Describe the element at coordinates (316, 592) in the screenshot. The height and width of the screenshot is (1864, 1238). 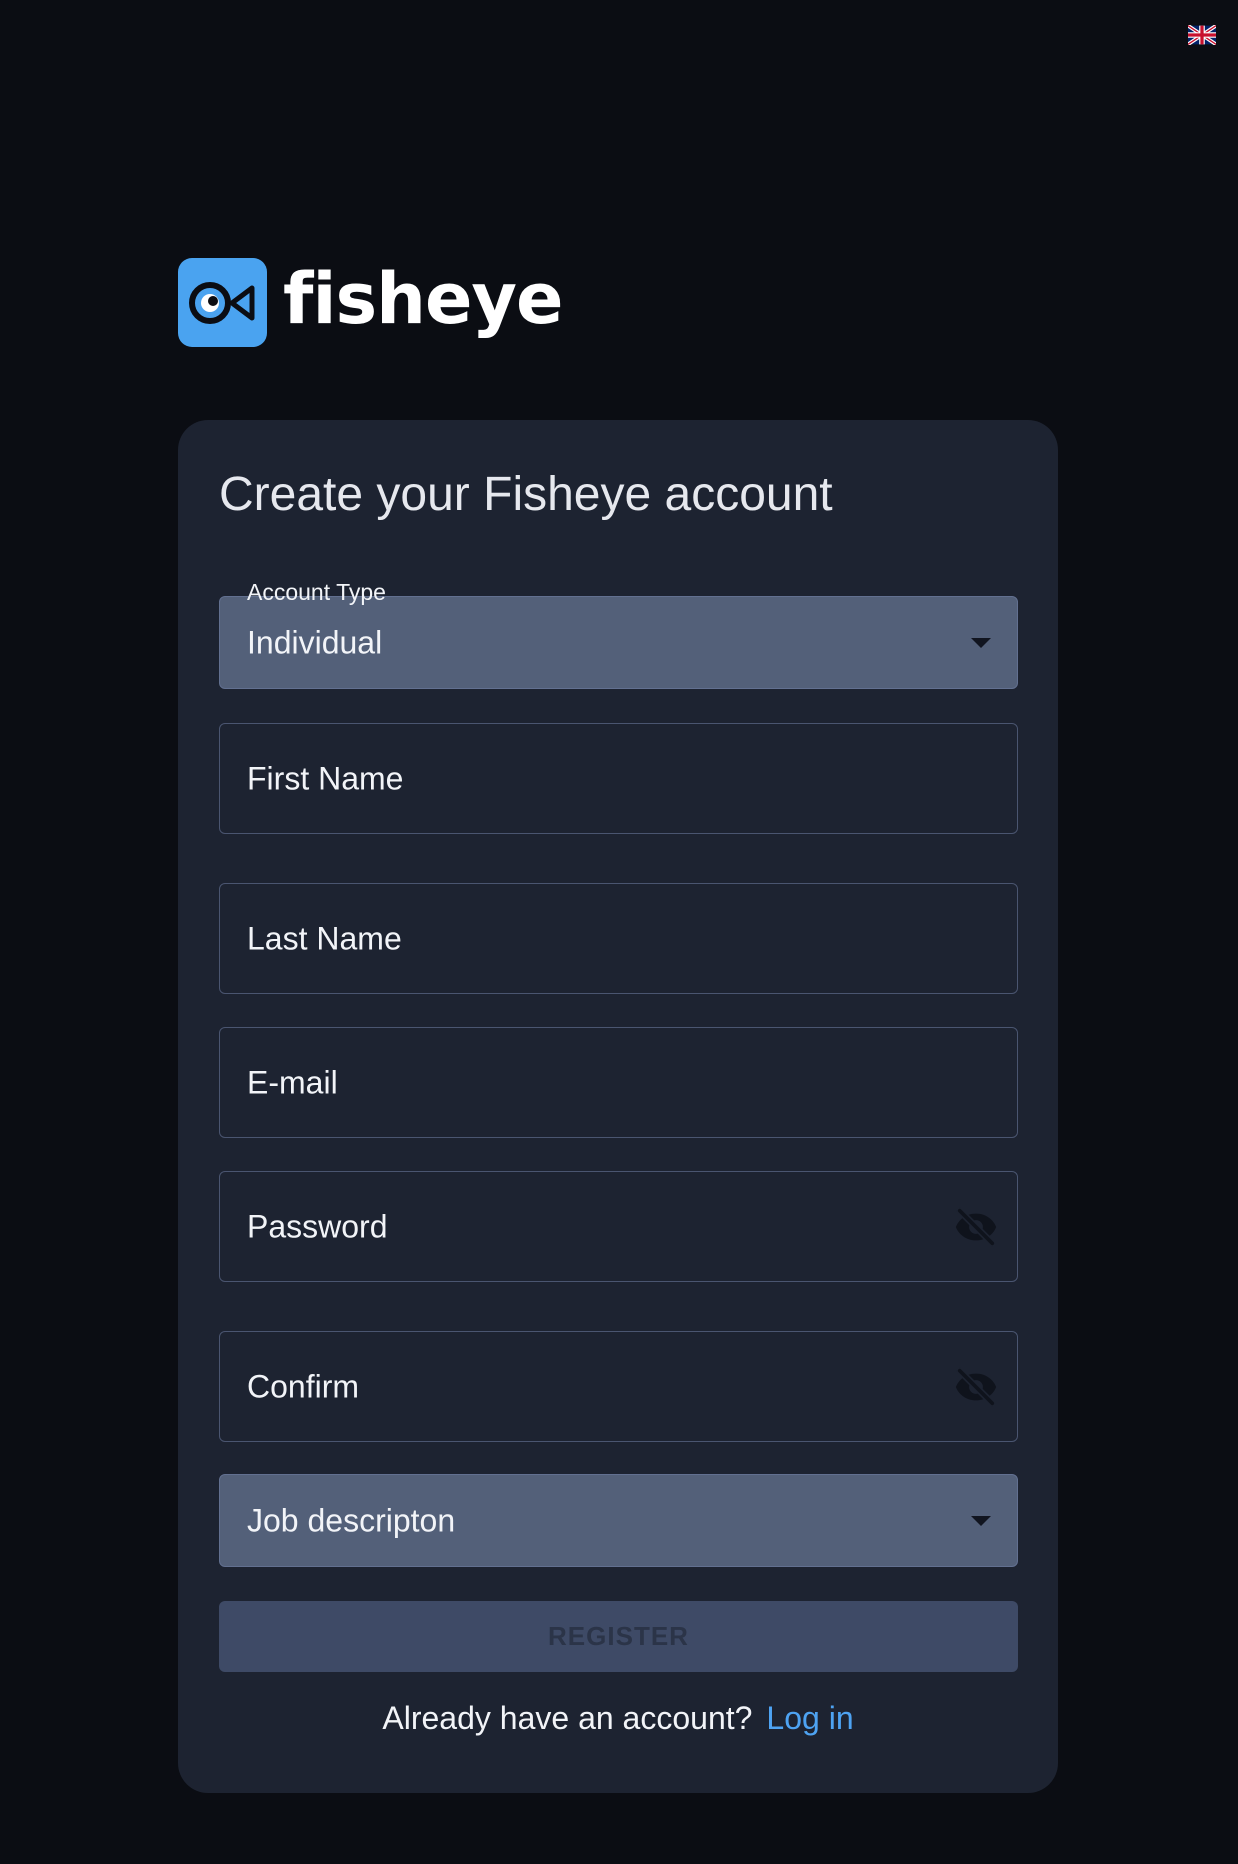
I see `account-type-label: Account Type` at that location.